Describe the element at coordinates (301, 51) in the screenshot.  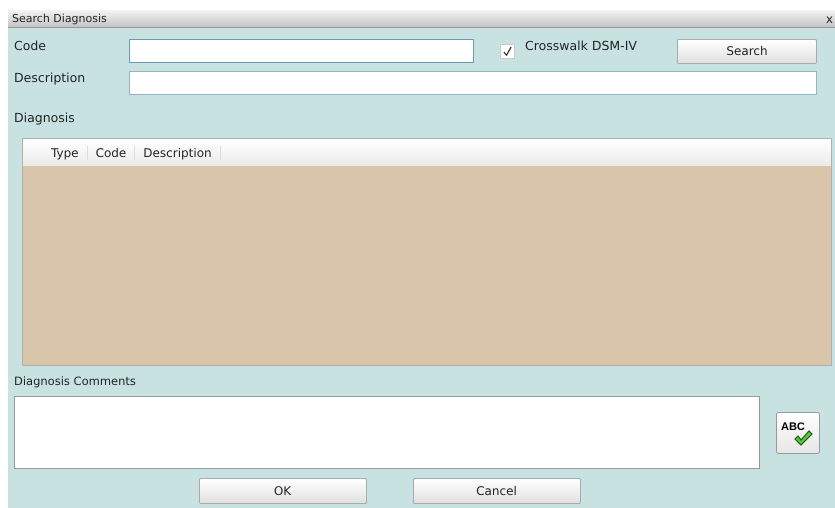
I see `code-field` at that location.